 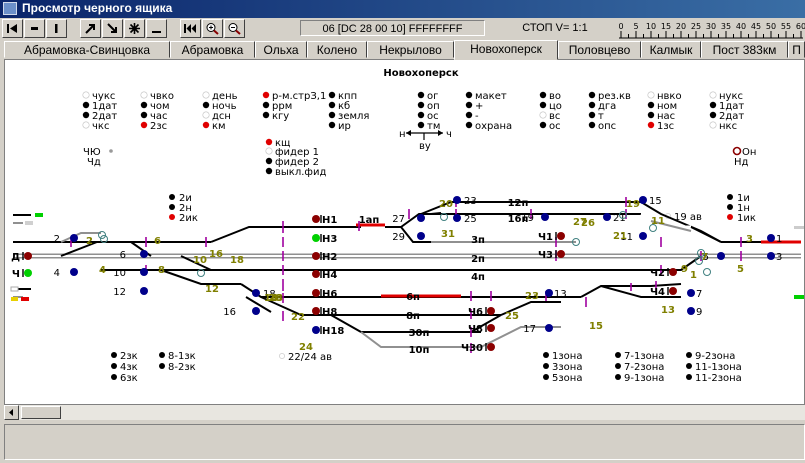 What do you see at coordinates (567, 367) in the screenshot?
I see `indicator-label: 3зона` at bounding box center [567, 367].